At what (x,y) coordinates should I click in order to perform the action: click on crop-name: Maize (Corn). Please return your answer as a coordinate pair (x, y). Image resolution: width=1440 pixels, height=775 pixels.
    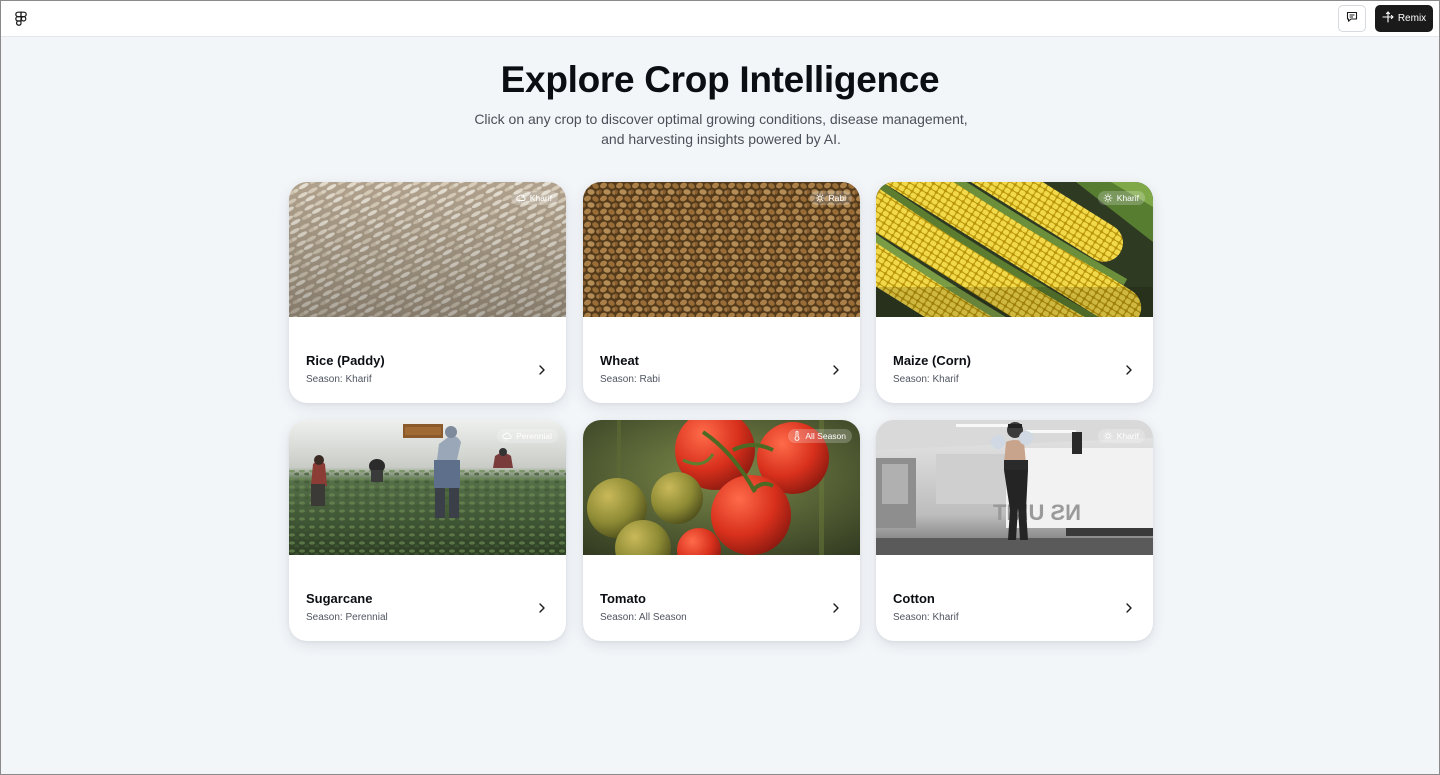
    Looking at the image, I should click on (932, 360).